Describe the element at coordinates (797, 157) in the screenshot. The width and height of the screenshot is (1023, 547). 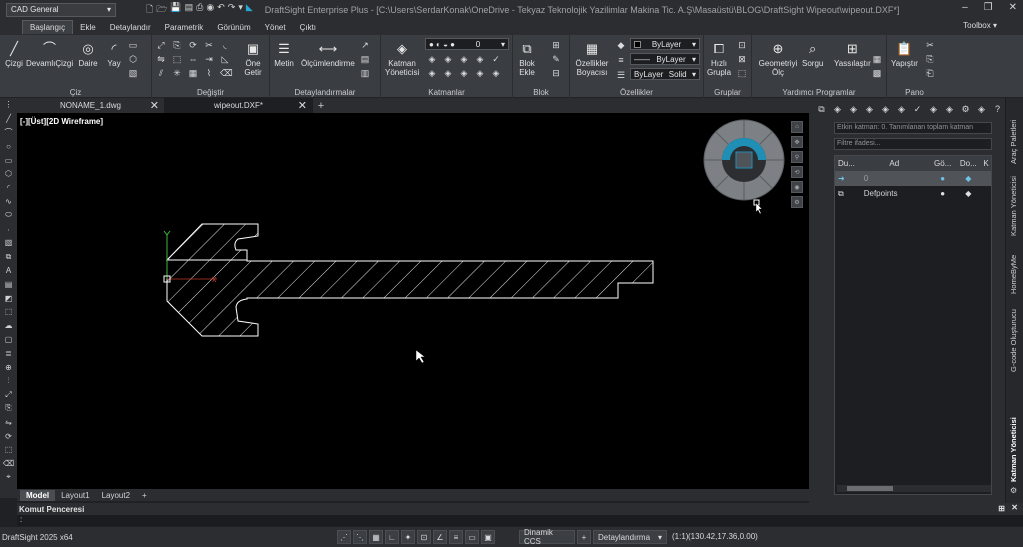
I see `zoom-icon: ⚲` at that location.